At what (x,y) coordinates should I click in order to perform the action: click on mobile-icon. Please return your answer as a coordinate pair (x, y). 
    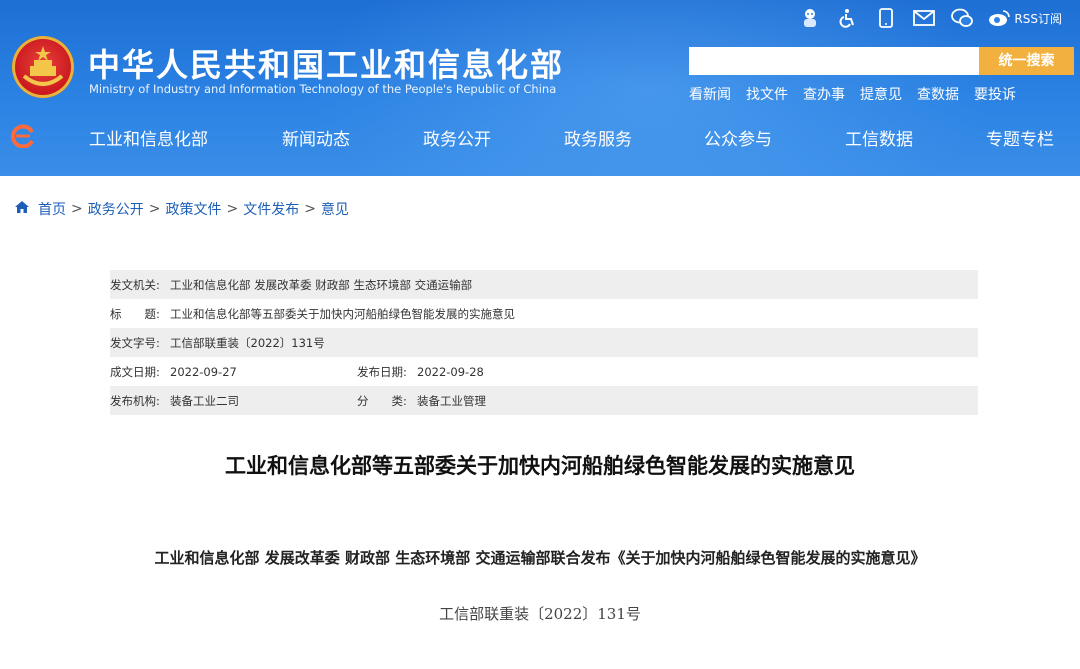
    Looking at the image, I should click on (886, 18).